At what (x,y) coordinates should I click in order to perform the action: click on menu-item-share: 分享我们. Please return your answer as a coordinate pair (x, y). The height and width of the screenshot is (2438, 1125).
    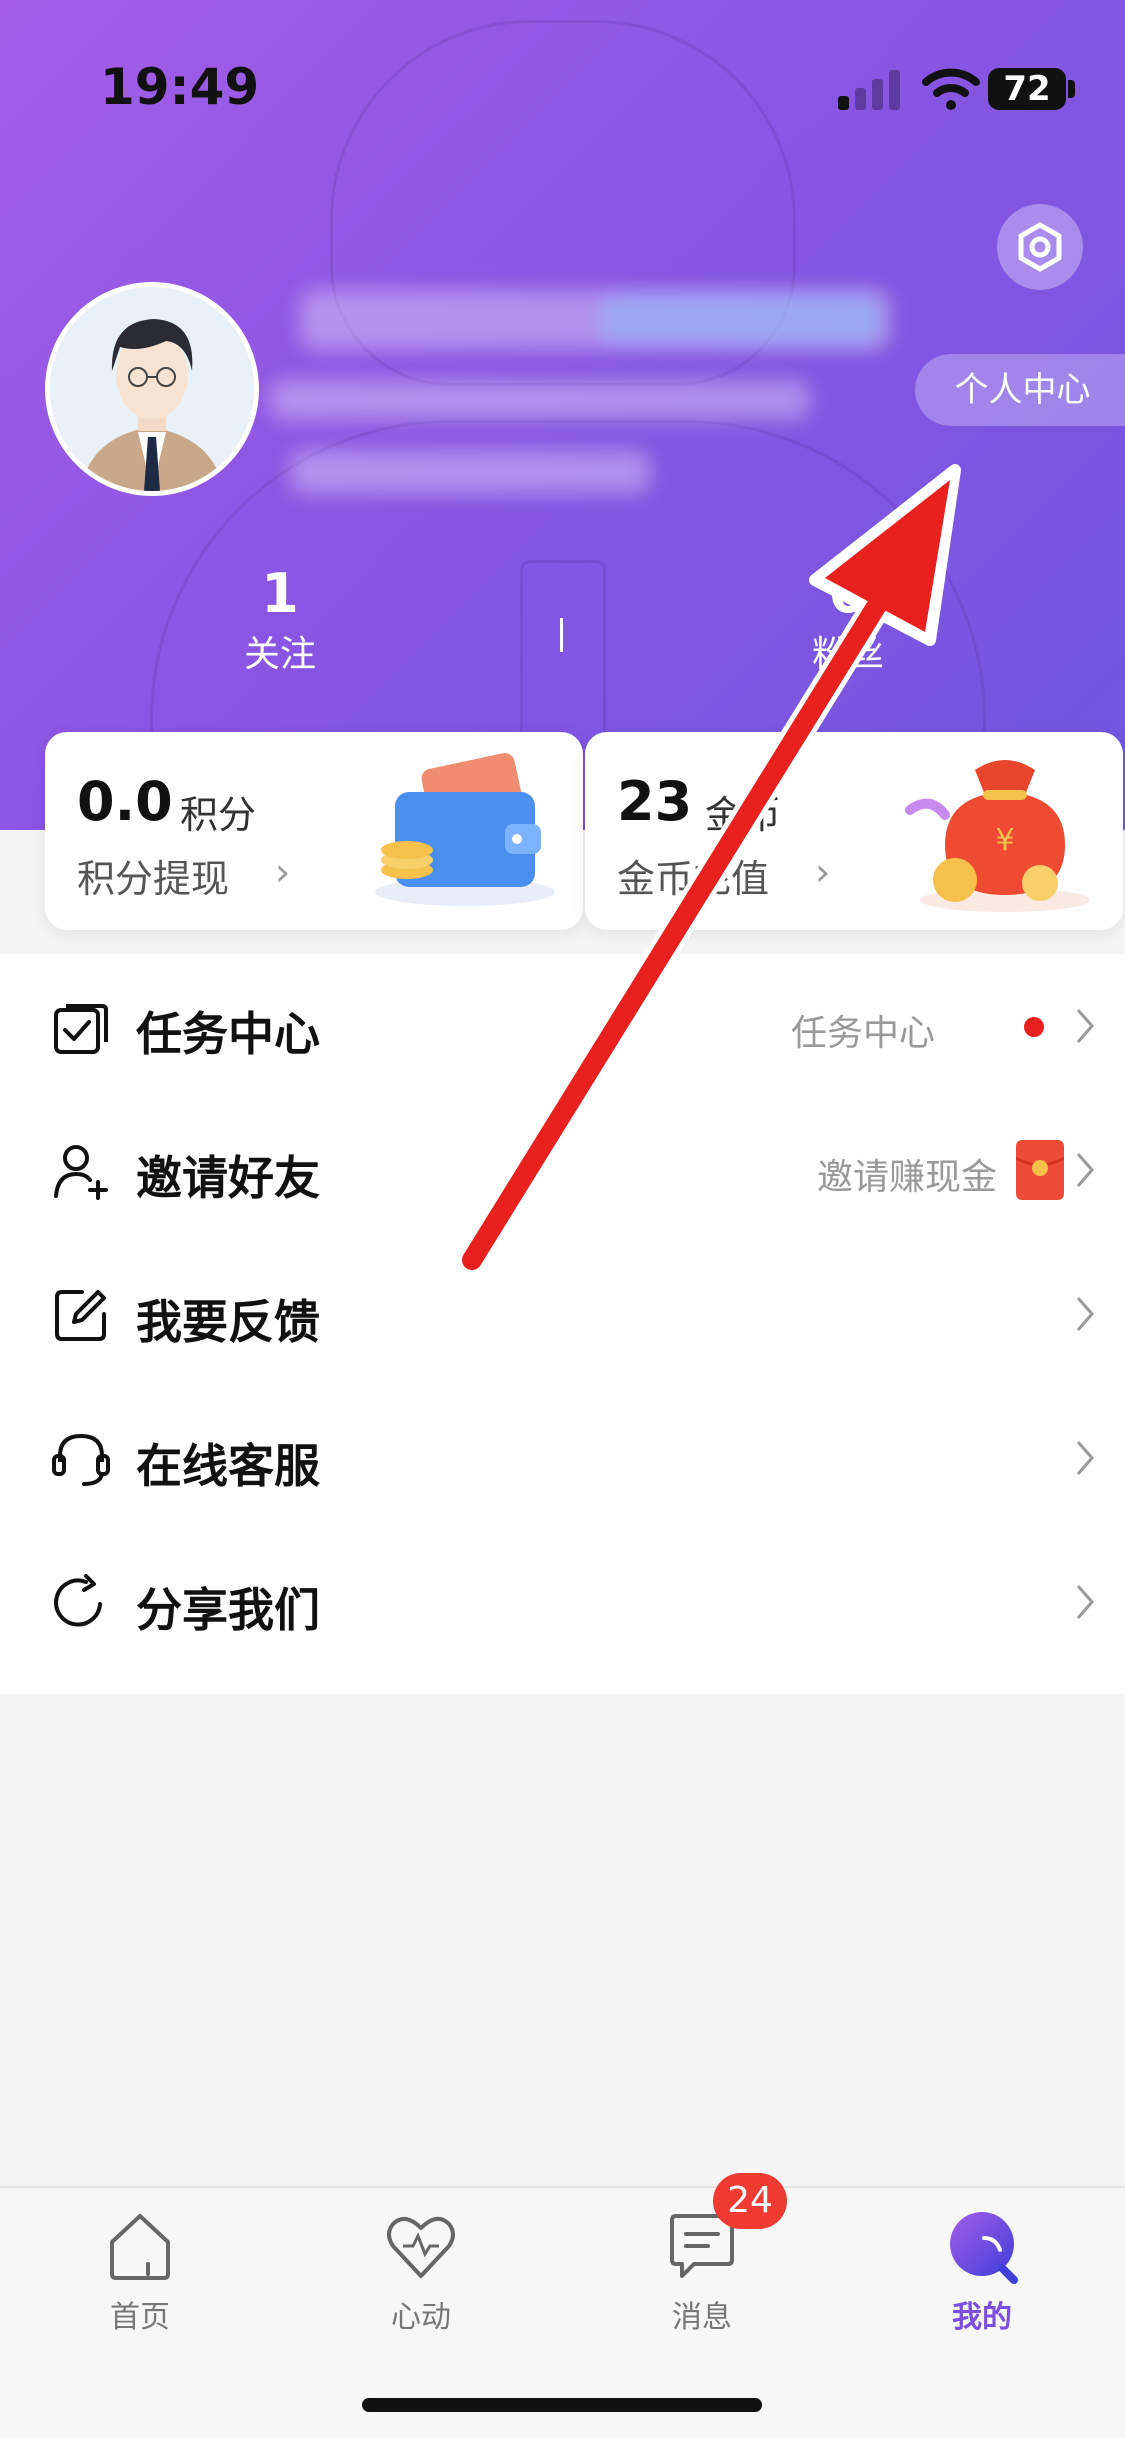
    Looking at the image, I should click on (562, 1602).